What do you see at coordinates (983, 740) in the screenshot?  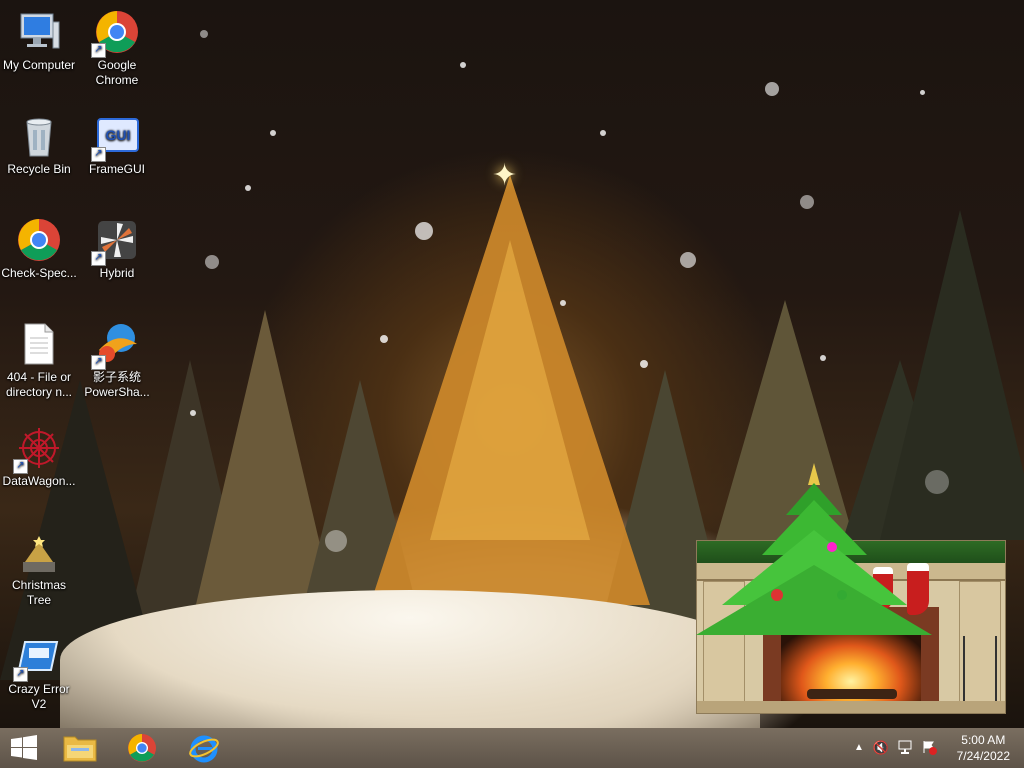 I see `clock-time: 5:00 AM` at bounding box center [983, 740].